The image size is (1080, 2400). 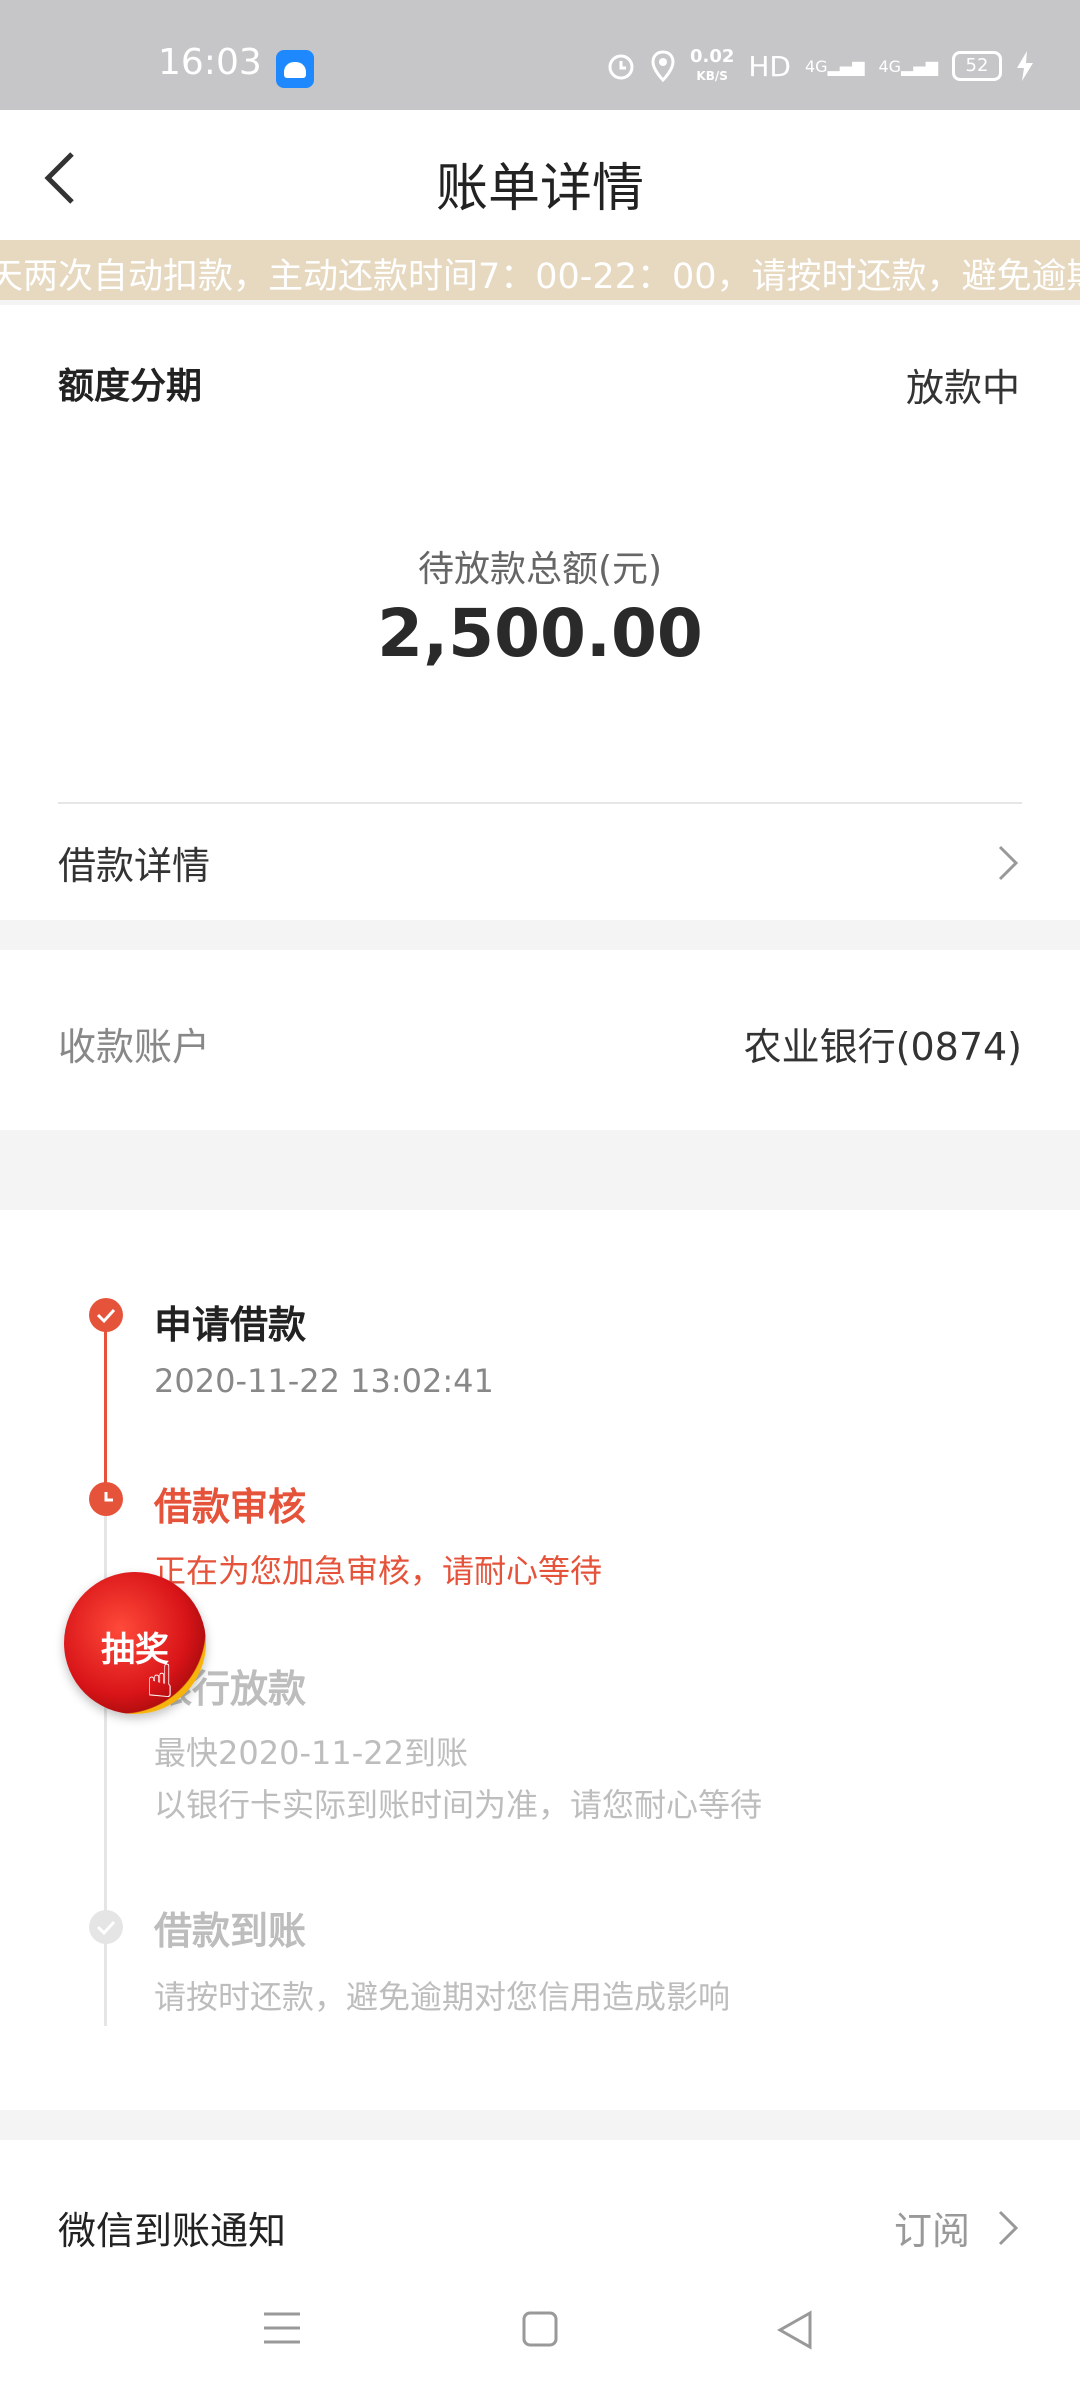 I want to click on hand-pointer-icon: ☝, so click(x=160, y=1681).